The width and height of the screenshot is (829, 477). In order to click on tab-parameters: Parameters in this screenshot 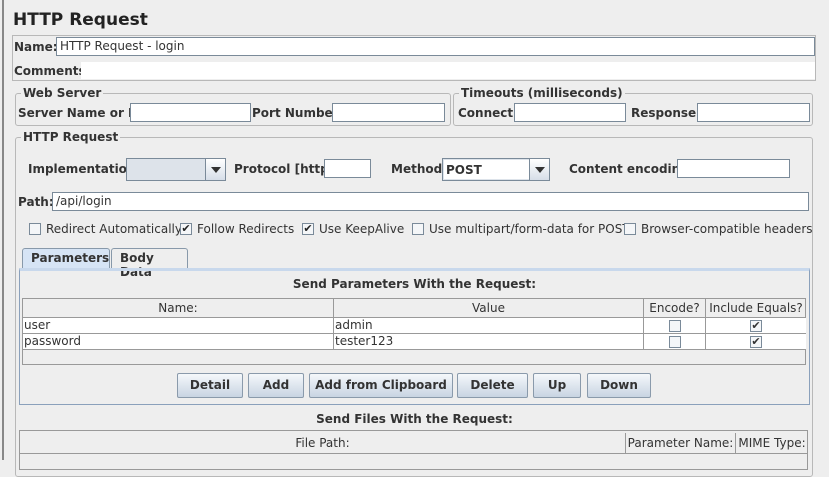, I will do `click(66, 258)`.